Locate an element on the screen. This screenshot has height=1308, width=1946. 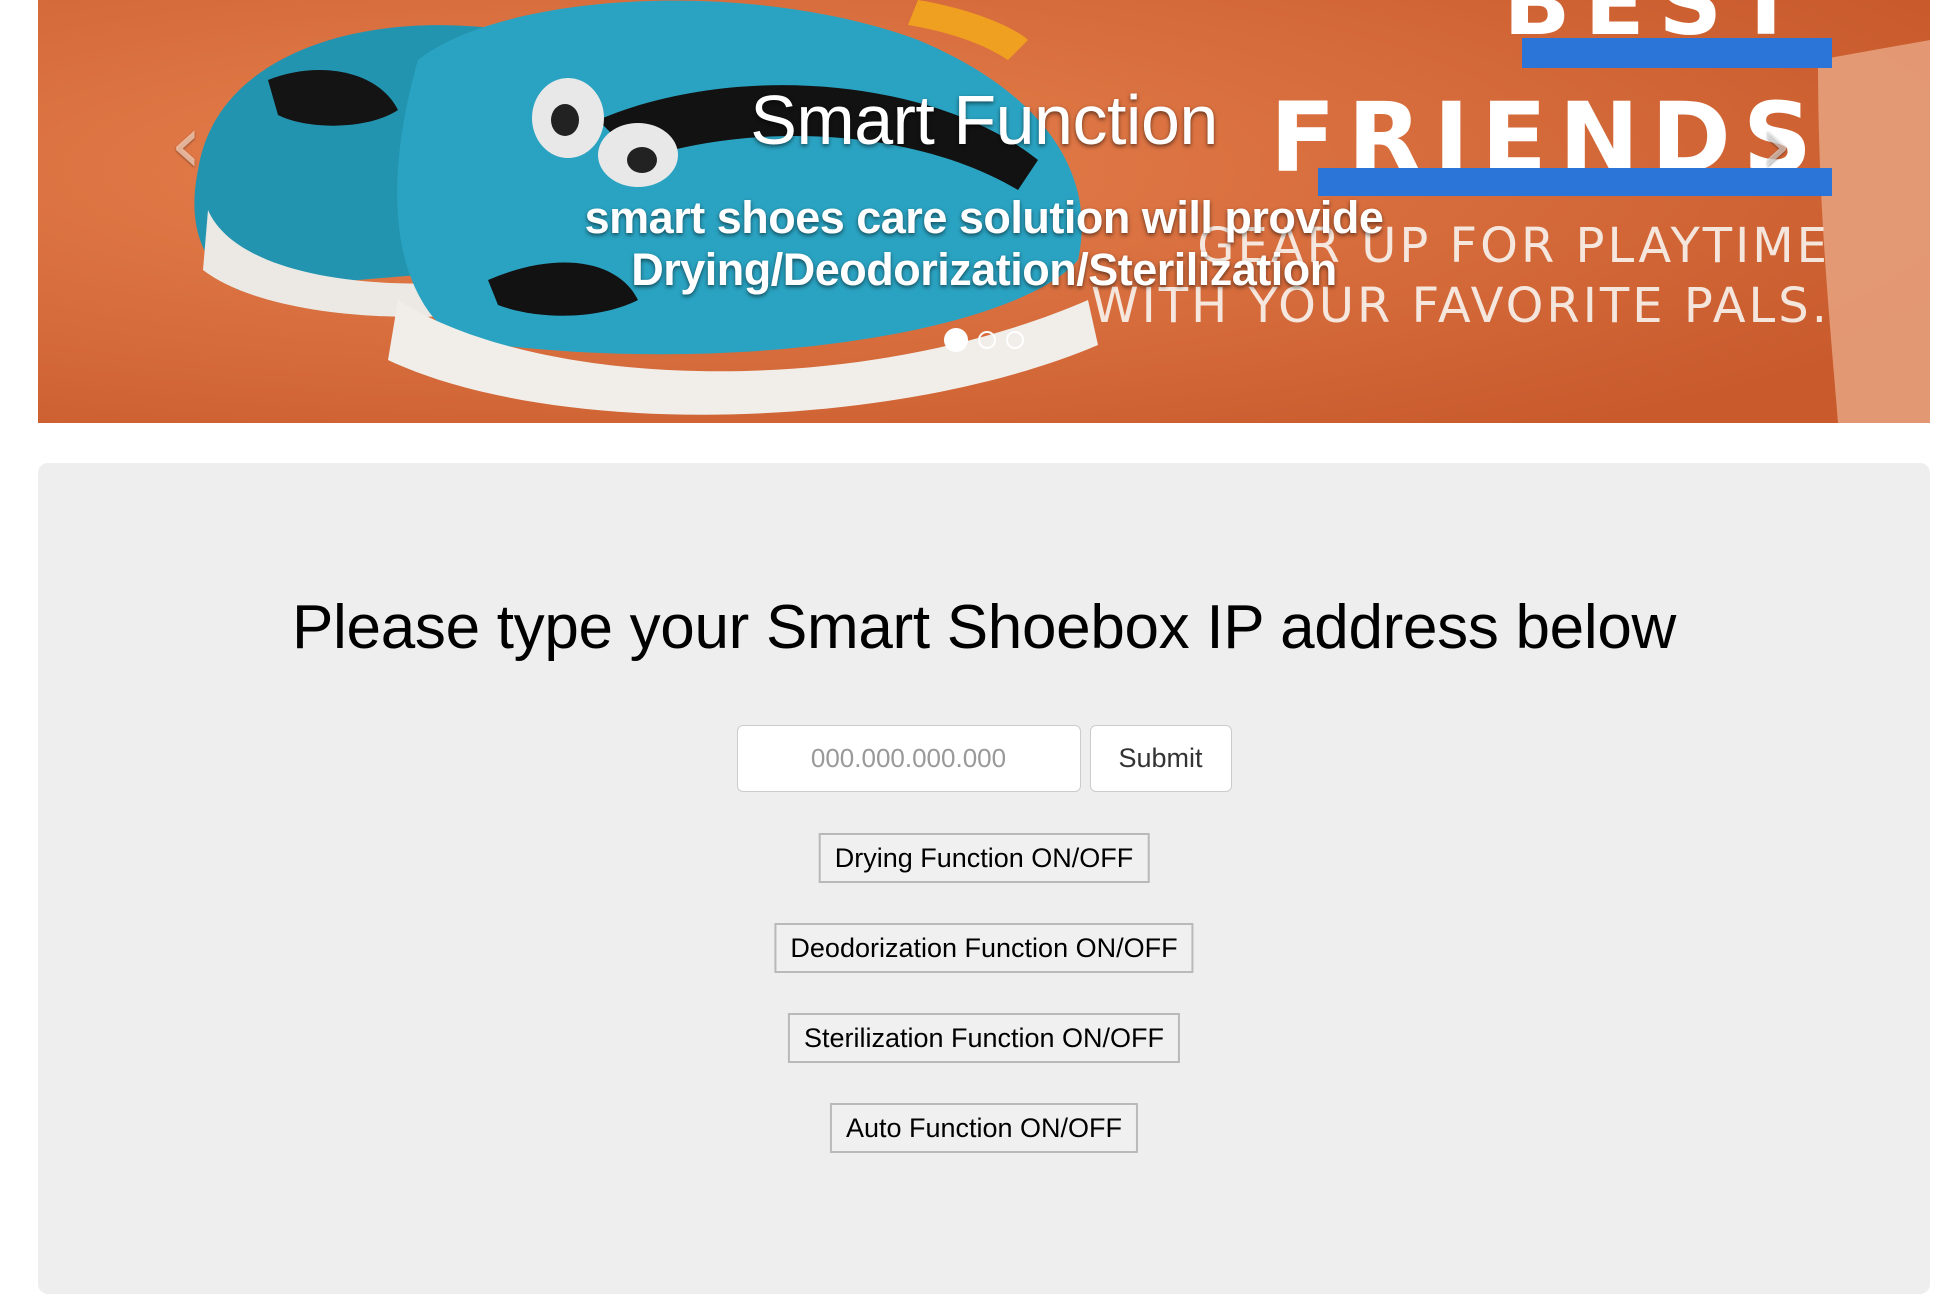
caption-text-line-2: Drying/Deodorization/Sterilization is located at coordinates (984, 269).